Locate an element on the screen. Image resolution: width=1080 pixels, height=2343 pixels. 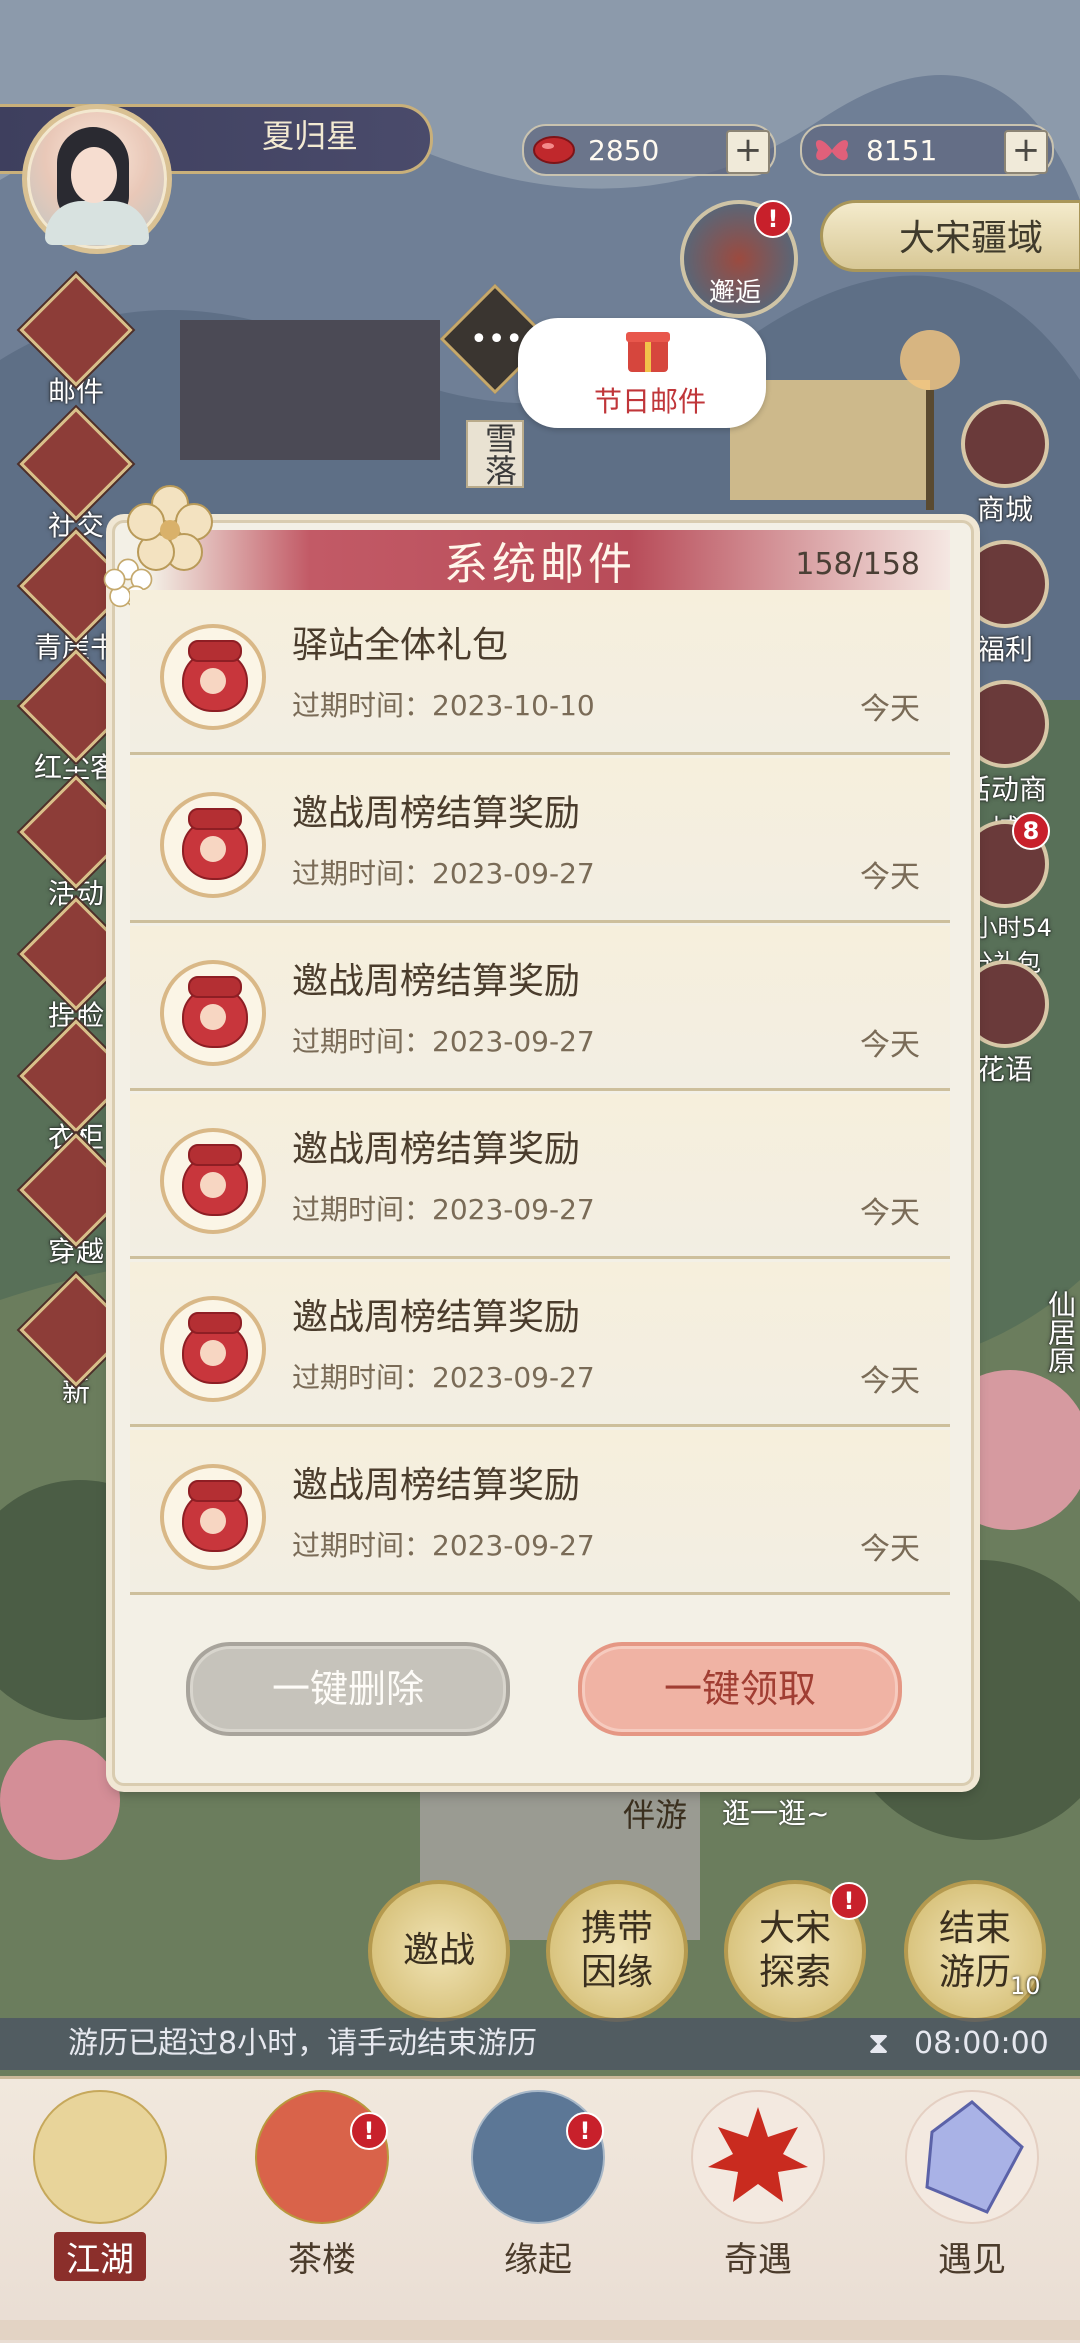
fate-alert-badge: ! is located at coordinates (585, 2131).